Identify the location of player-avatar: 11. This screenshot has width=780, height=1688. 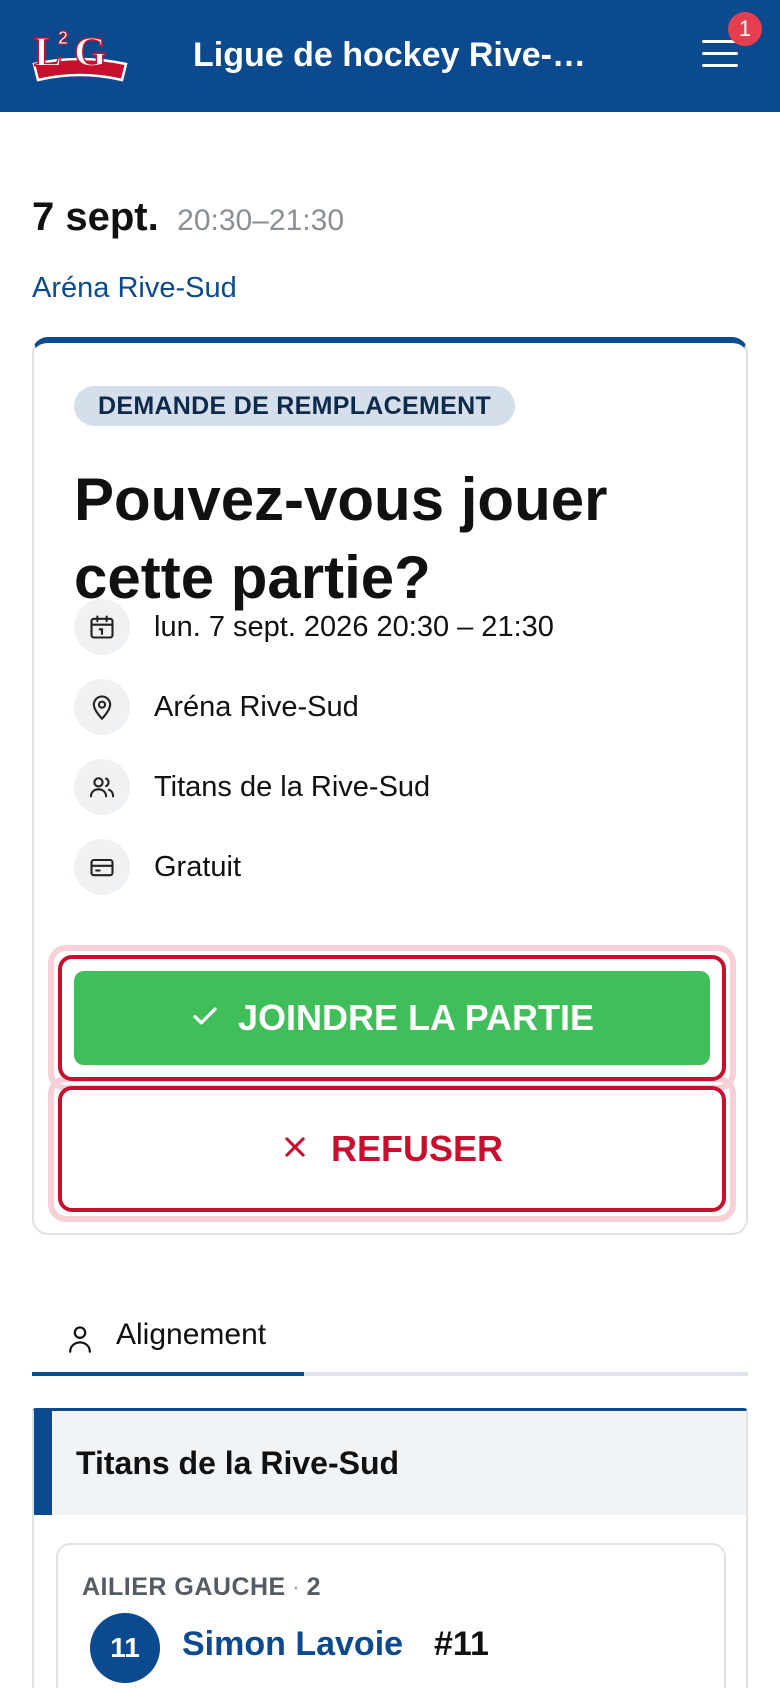
(125, 1648).